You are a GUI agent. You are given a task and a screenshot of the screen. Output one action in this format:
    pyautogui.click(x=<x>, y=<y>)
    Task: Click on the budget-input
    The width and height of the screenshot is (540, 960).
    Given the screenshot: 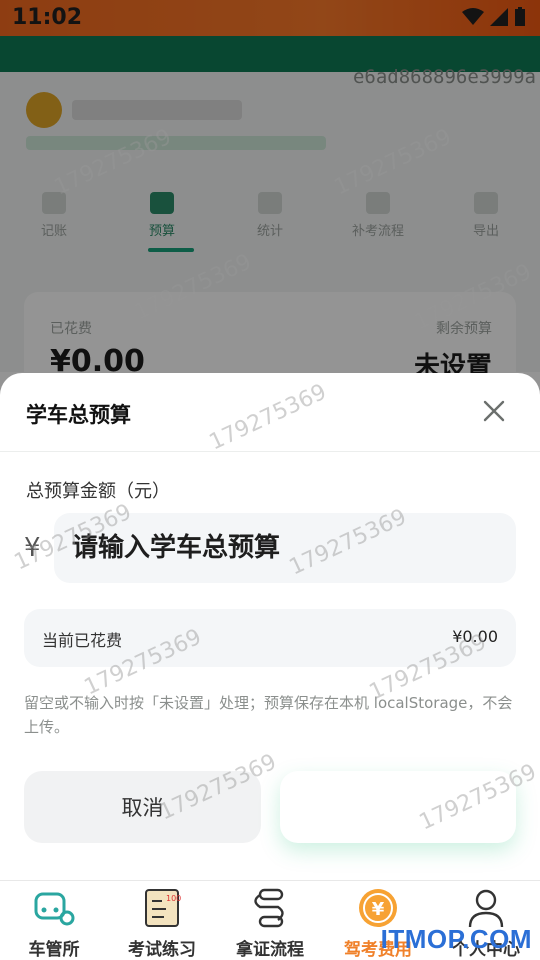 What is the action you would take?
    pyautogui.click(x=285, y=548)
    